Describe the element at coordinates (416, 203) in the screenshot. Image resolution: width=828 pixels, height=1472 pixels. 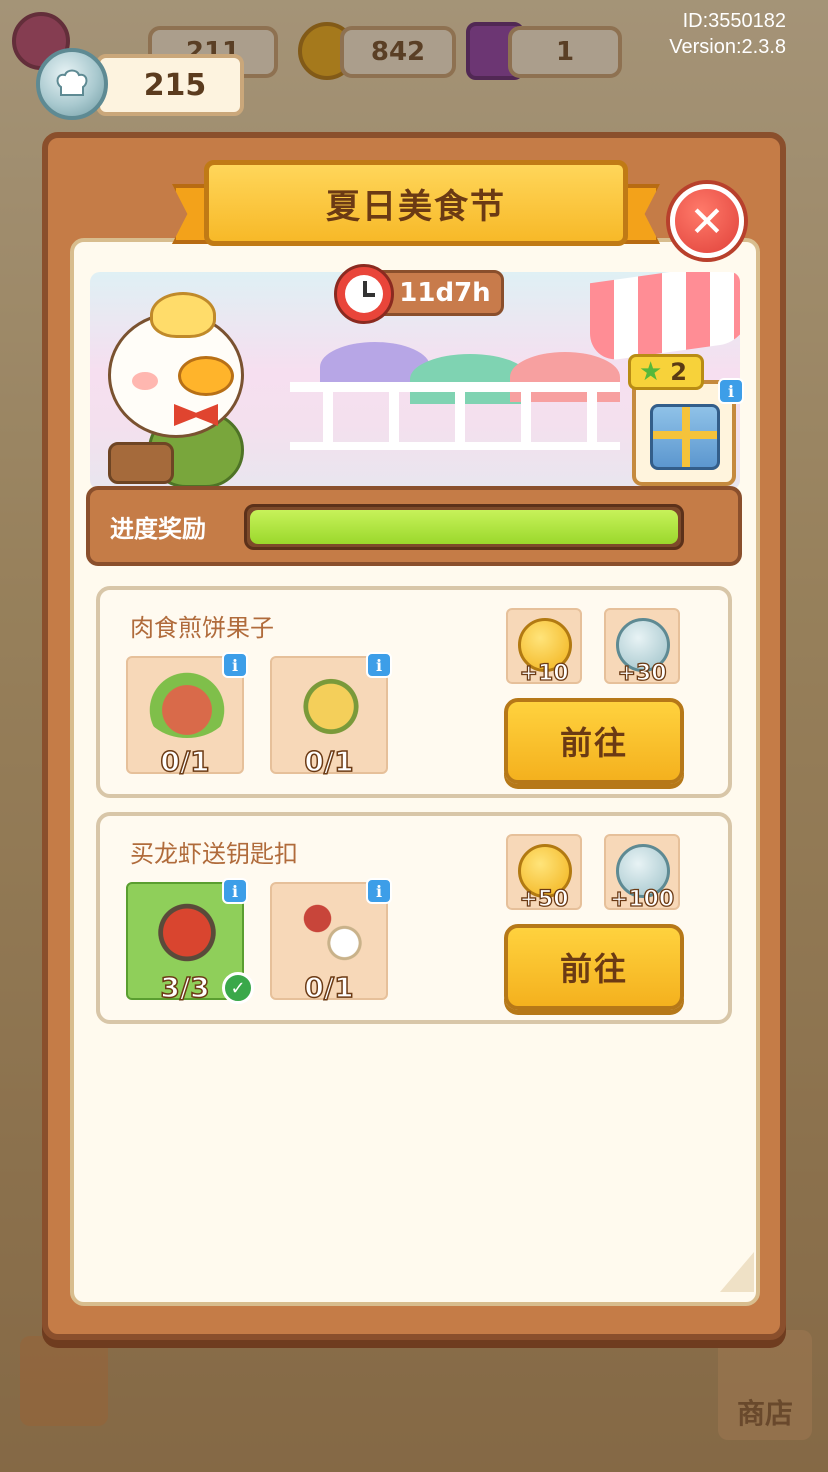
I see `dialog-title: 夏日美食节` at that location.